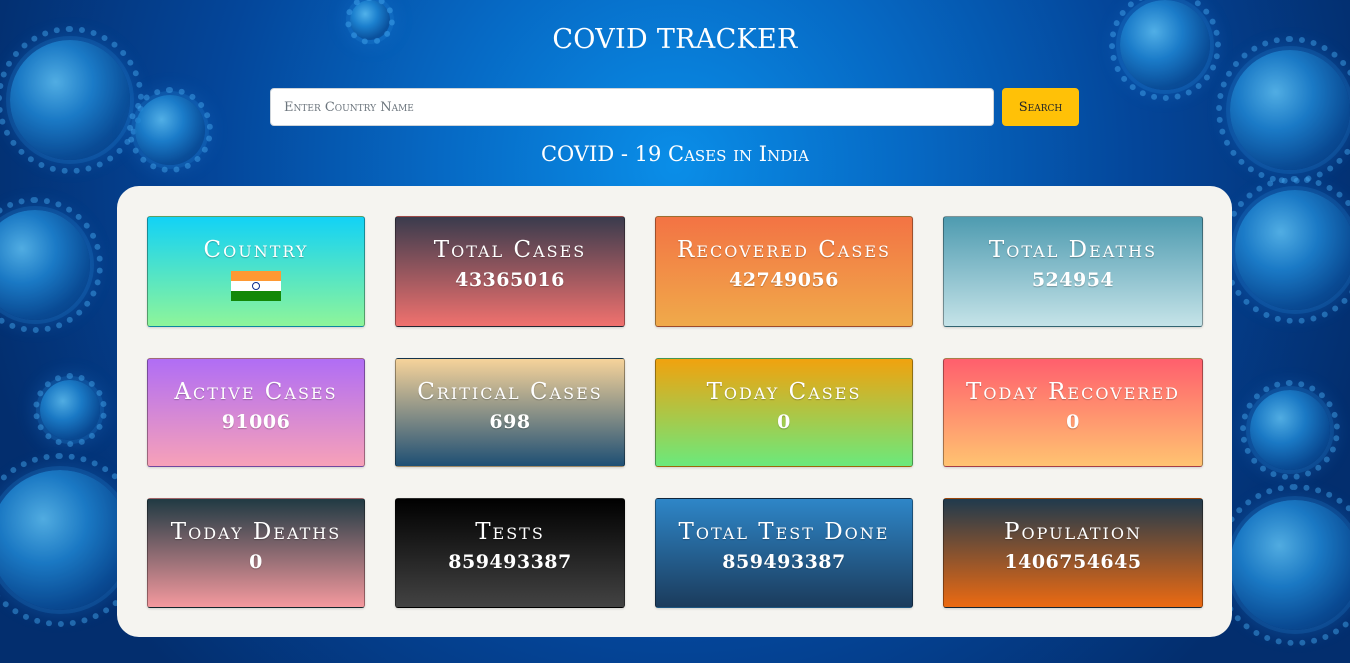 This screenshot has height=663, width=1350. I want to click on card-total-cases: Total Cases 43365016, so click(510, 271).